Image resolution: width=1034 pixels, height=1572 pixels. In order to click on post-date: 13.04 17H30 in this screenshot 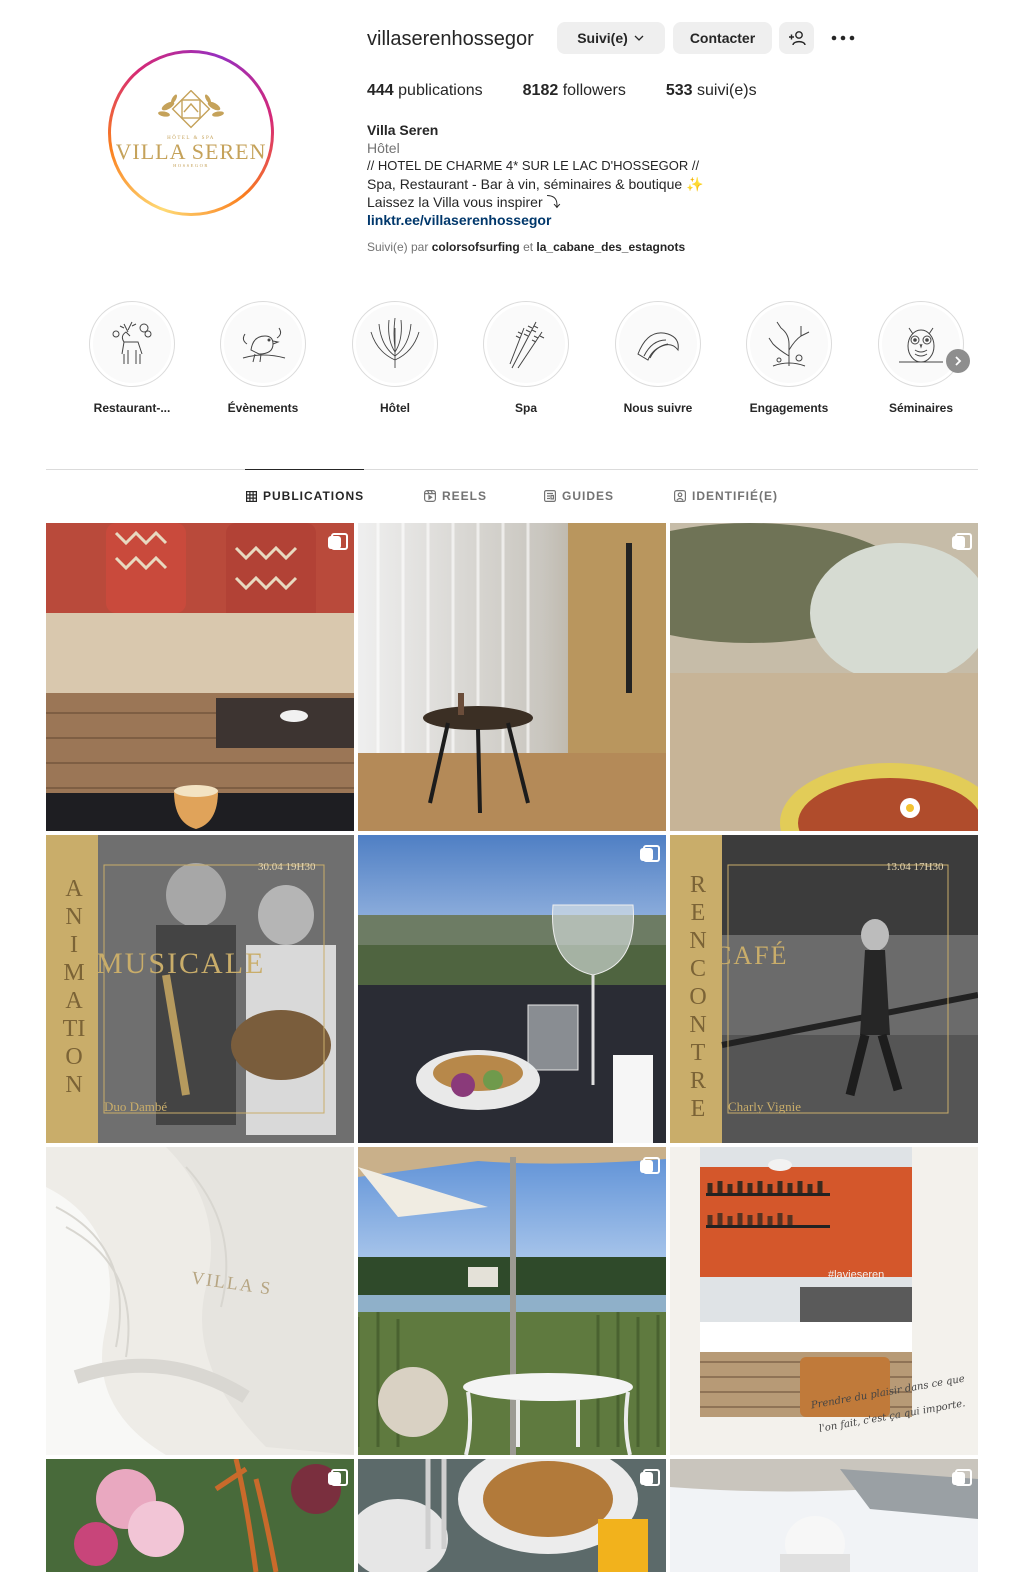, I will do `click(915, 867)`.